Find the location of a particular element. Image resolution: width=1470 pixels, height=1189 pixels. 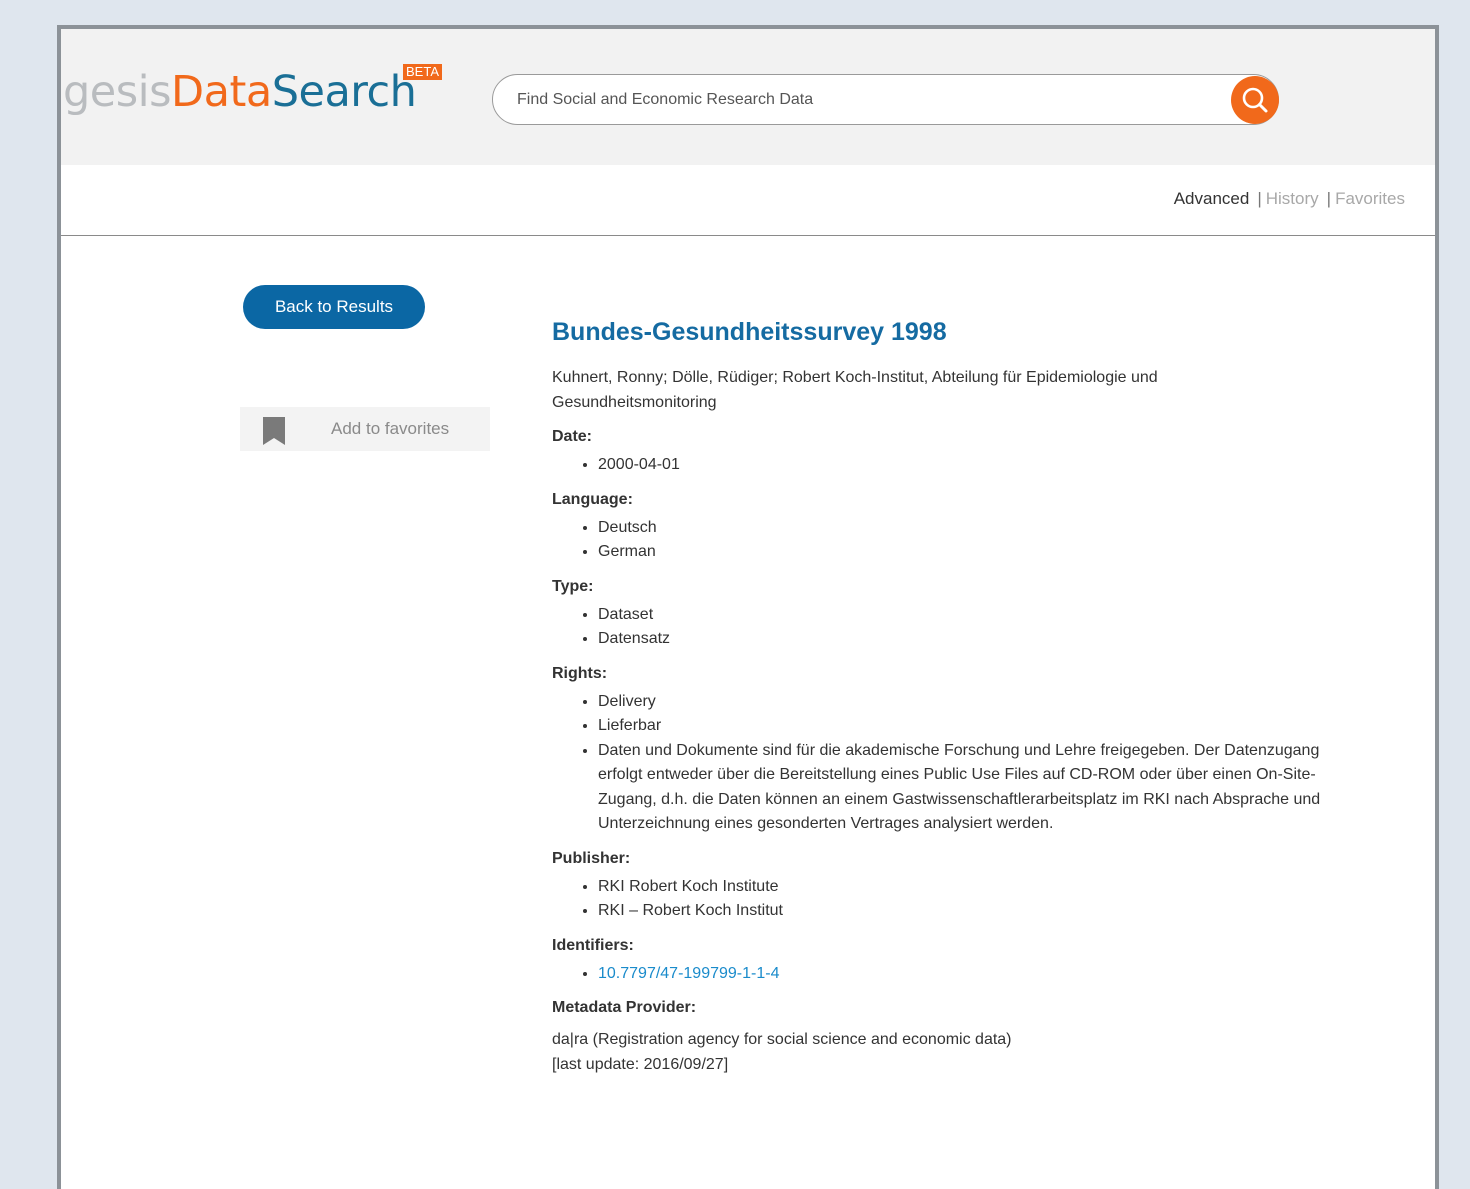

search-button is located at coordinates (1255, 100).